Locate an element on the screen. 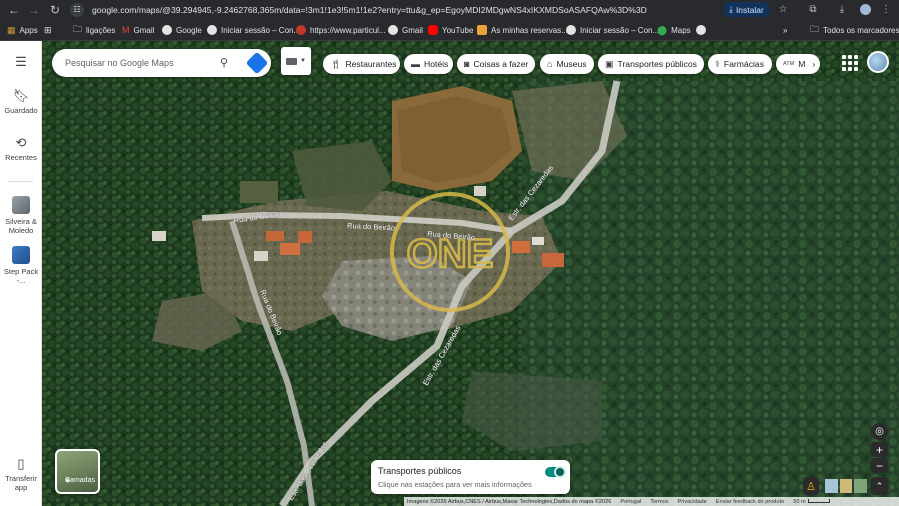 Image resolution: width=899 pixels, height=506 pixels. bookmark-youtube: YouTube is located at coordinates (450, 30).